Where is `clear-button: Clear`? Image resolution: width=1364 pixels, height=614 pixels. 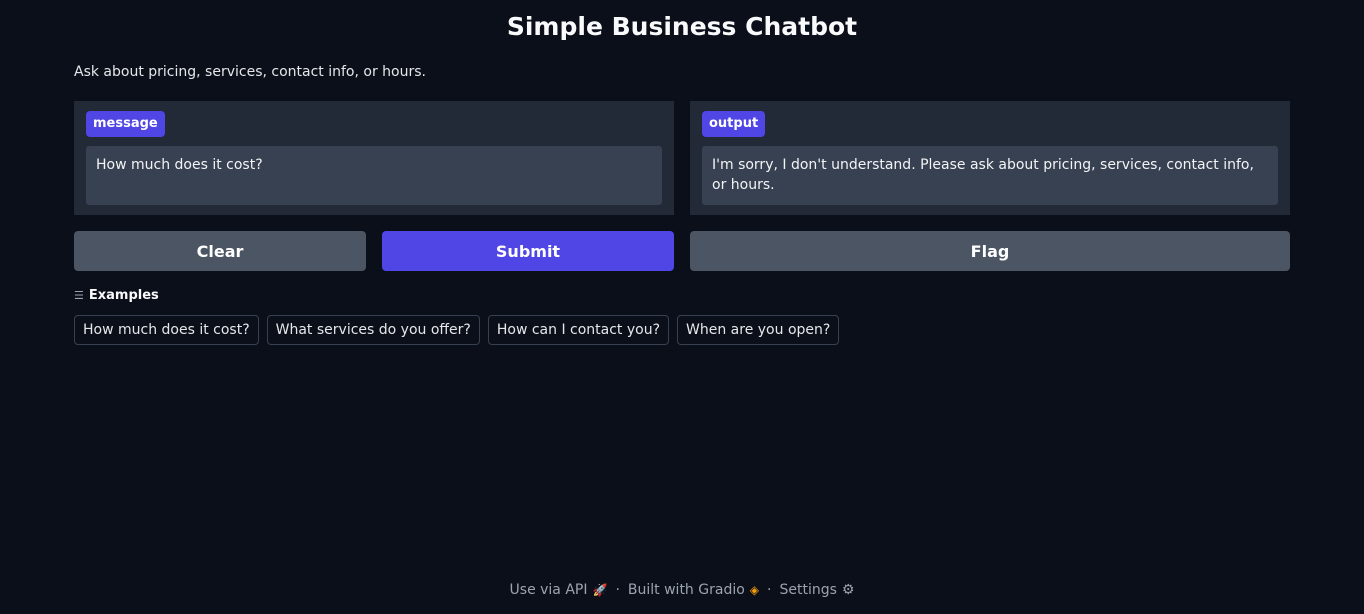
clear-button: Clear is located at coordinates (220, 251).